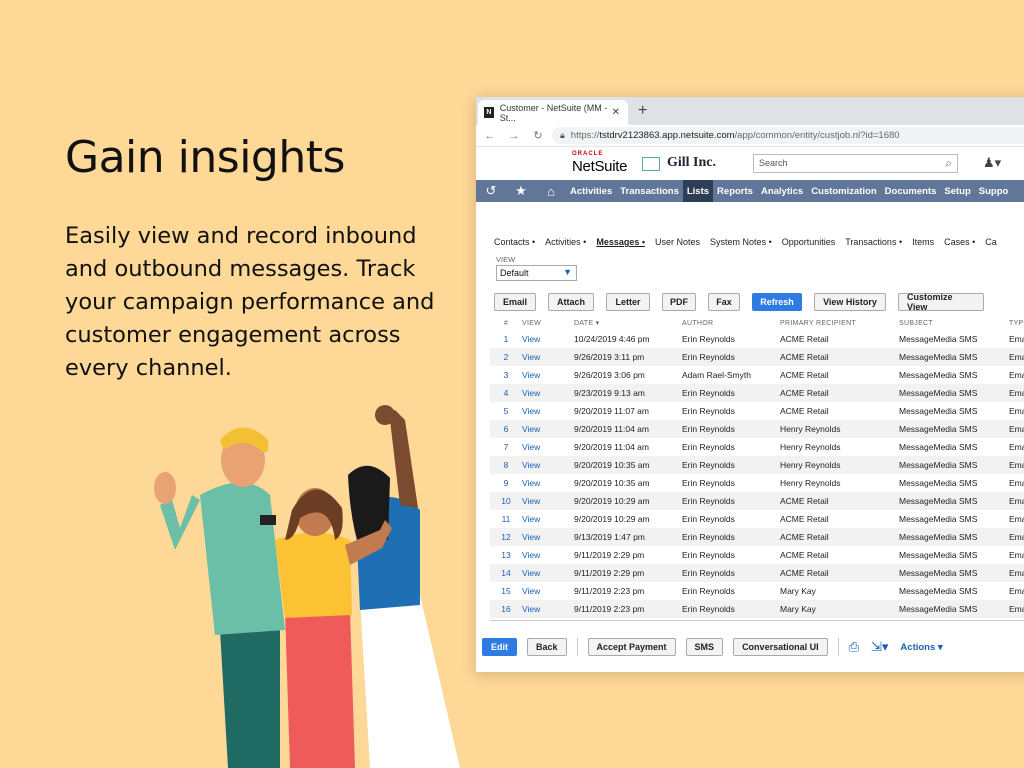 The image size is (1024, 768). What do you see at coordinates (628, 323) in the screenshot?
I see `col-header-date: DATE ▾` at bounding box center [628, 323].